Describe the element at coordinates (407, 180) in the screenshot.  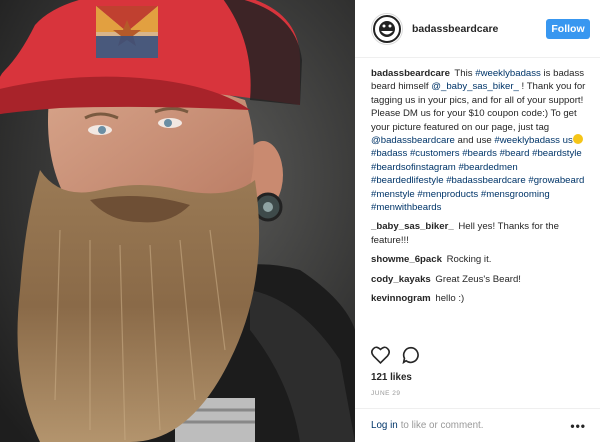
I see `hashtag-link: #beardedlifestyle` at that location.